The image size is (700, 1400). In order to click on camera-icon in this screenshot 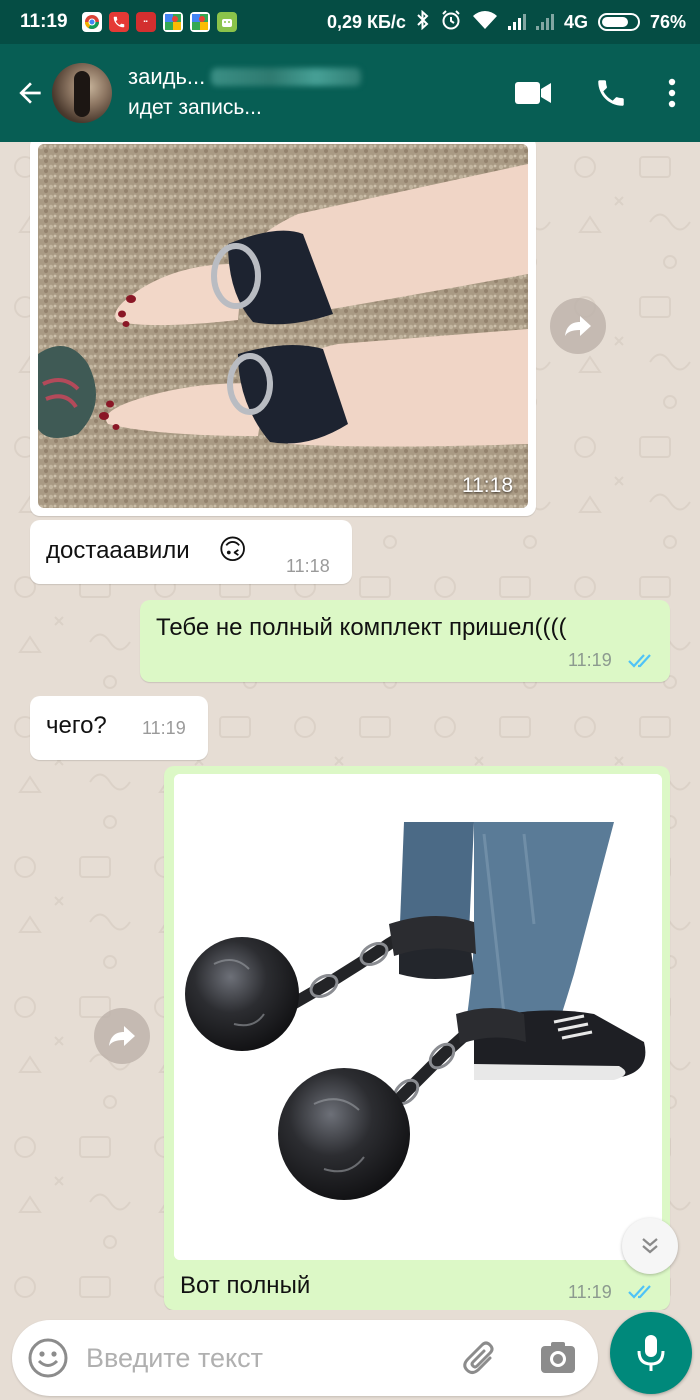, I will do `click(558, 1357)`.